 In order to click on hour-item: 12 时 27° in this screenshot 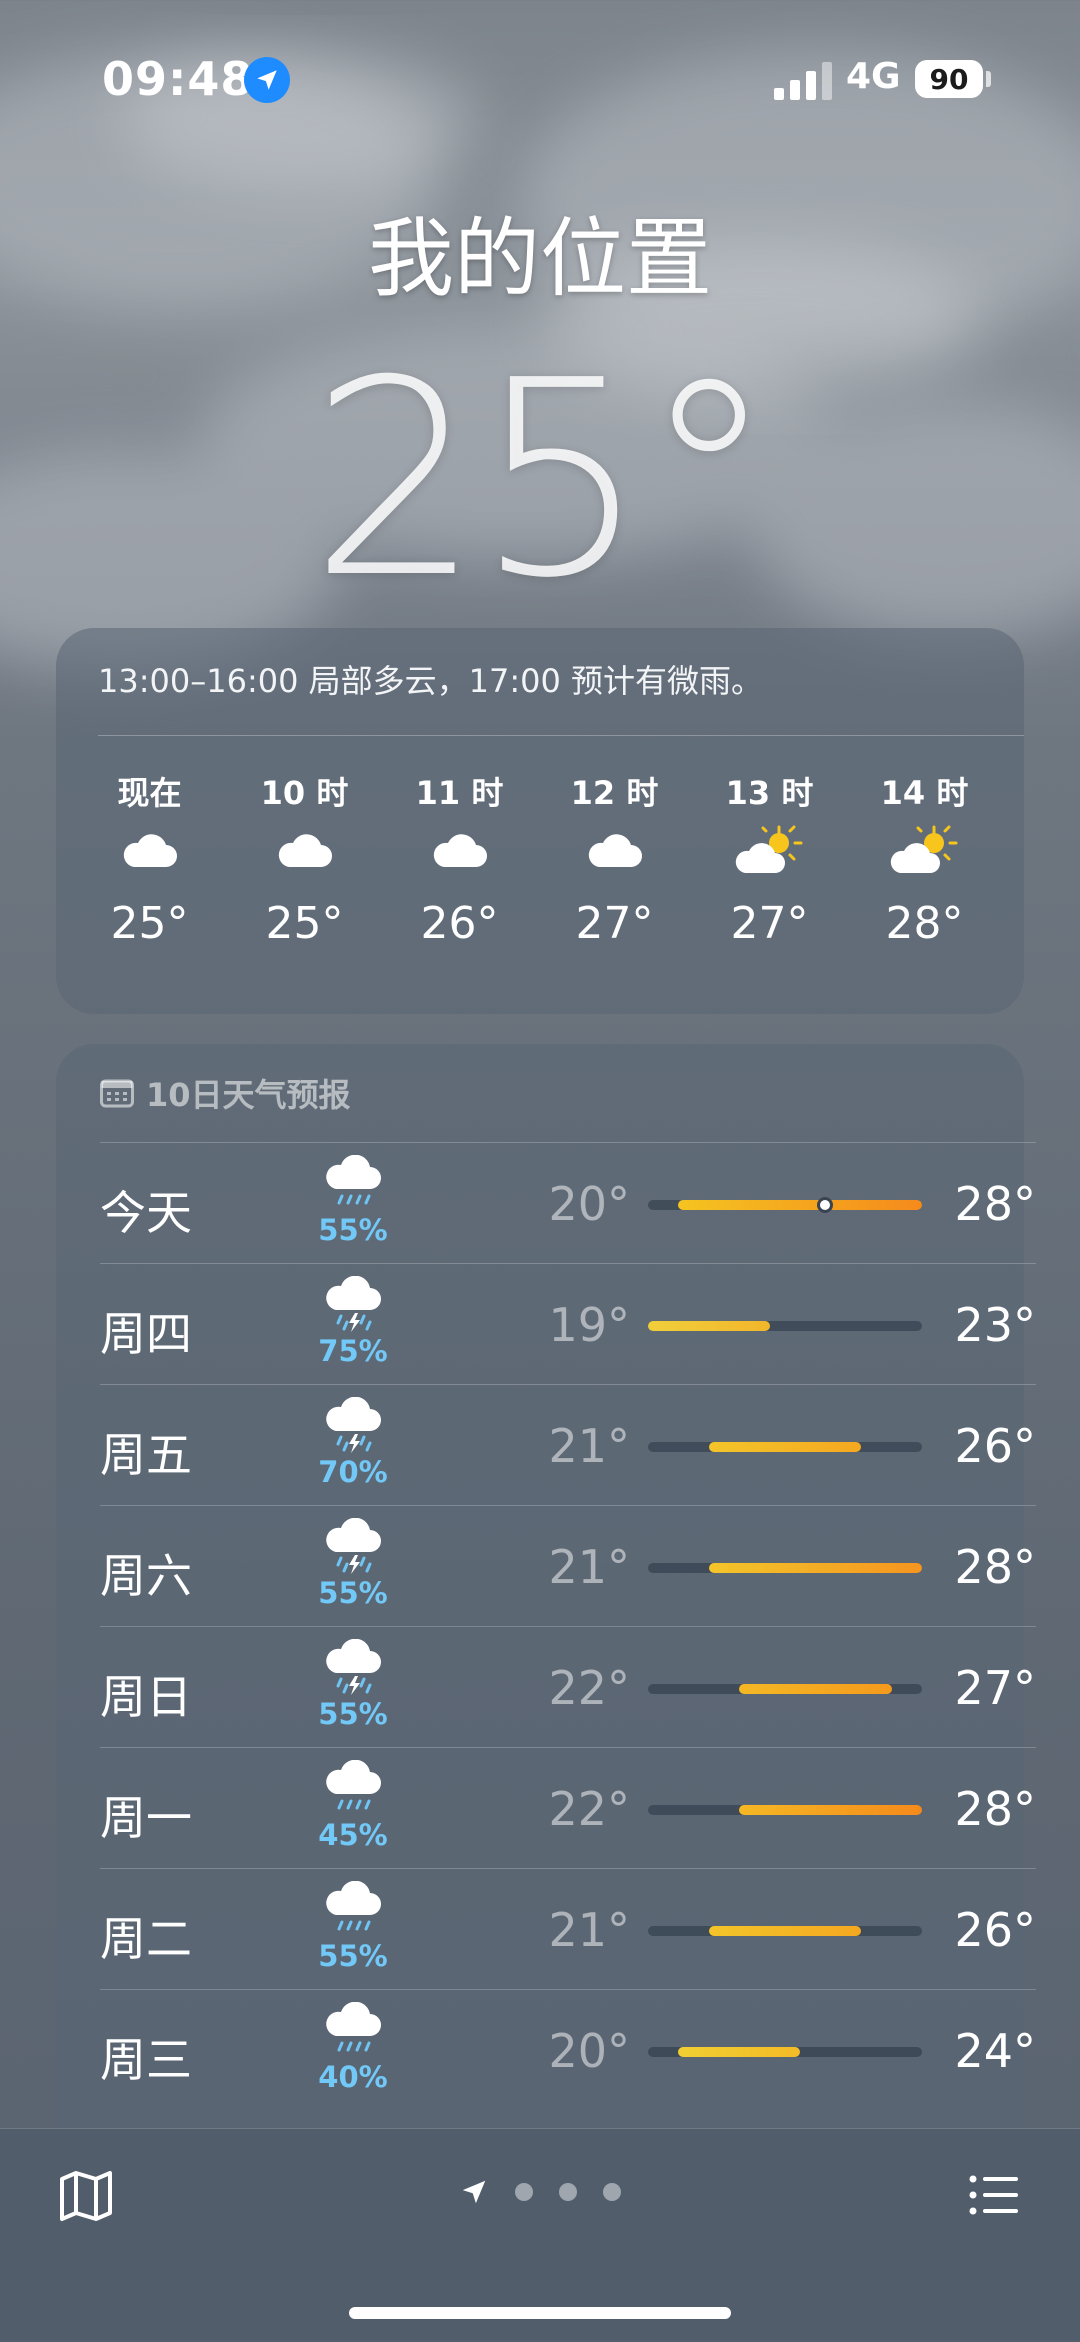, I will do `click(614, 858)`.